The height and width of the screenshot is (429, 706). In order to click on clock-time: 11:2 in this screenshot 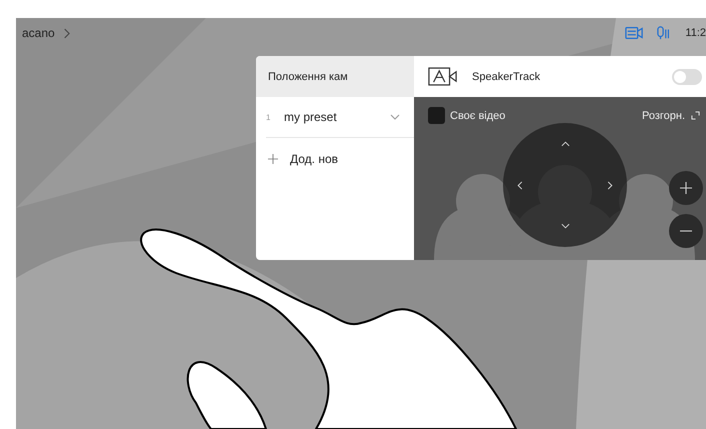, I will do `click(695, 33)`.